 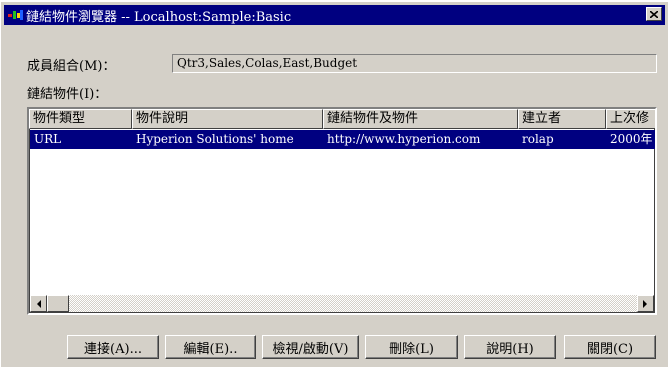 What do you see at coordinates (404, 139) in the screenshot?
I see `cell-linked-object: http://www.hyperion.com` at bounding box center [404, 139].